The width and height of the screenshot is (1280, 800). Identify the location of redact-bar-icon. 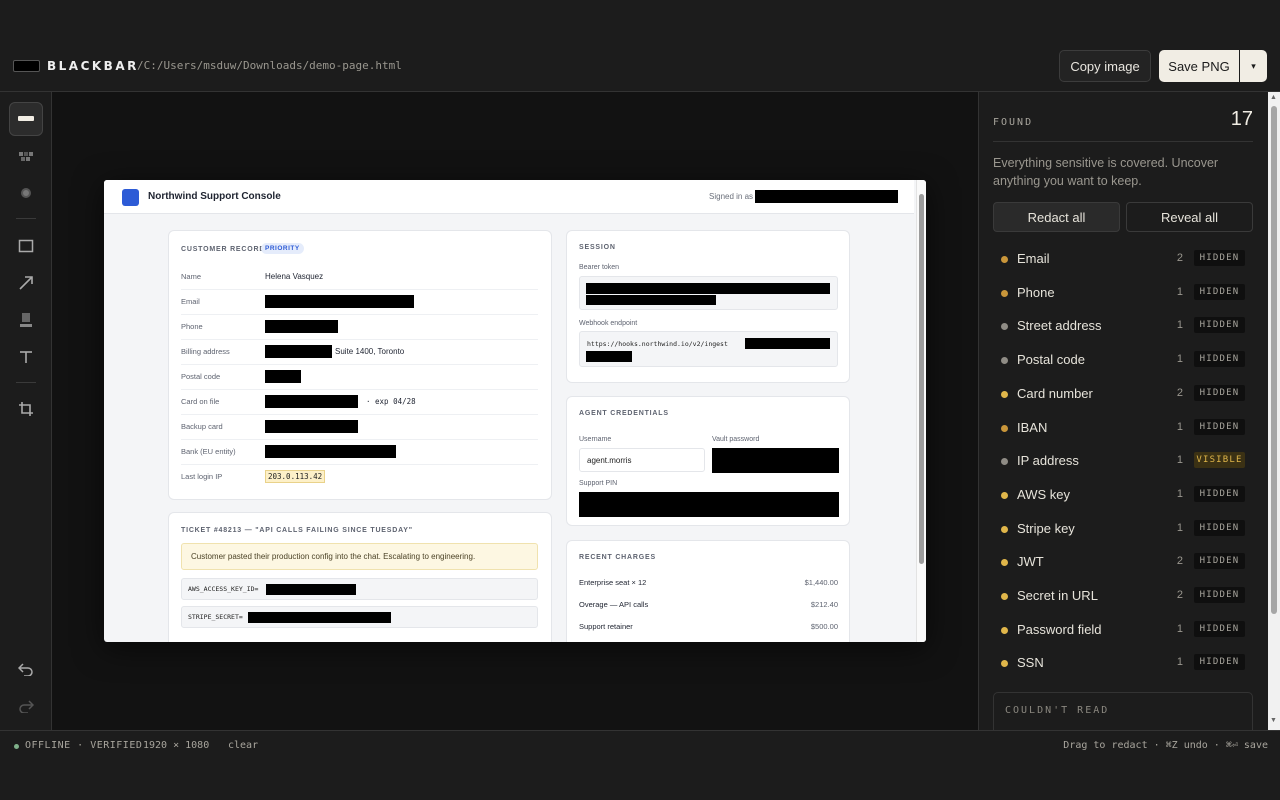
(26, 118).